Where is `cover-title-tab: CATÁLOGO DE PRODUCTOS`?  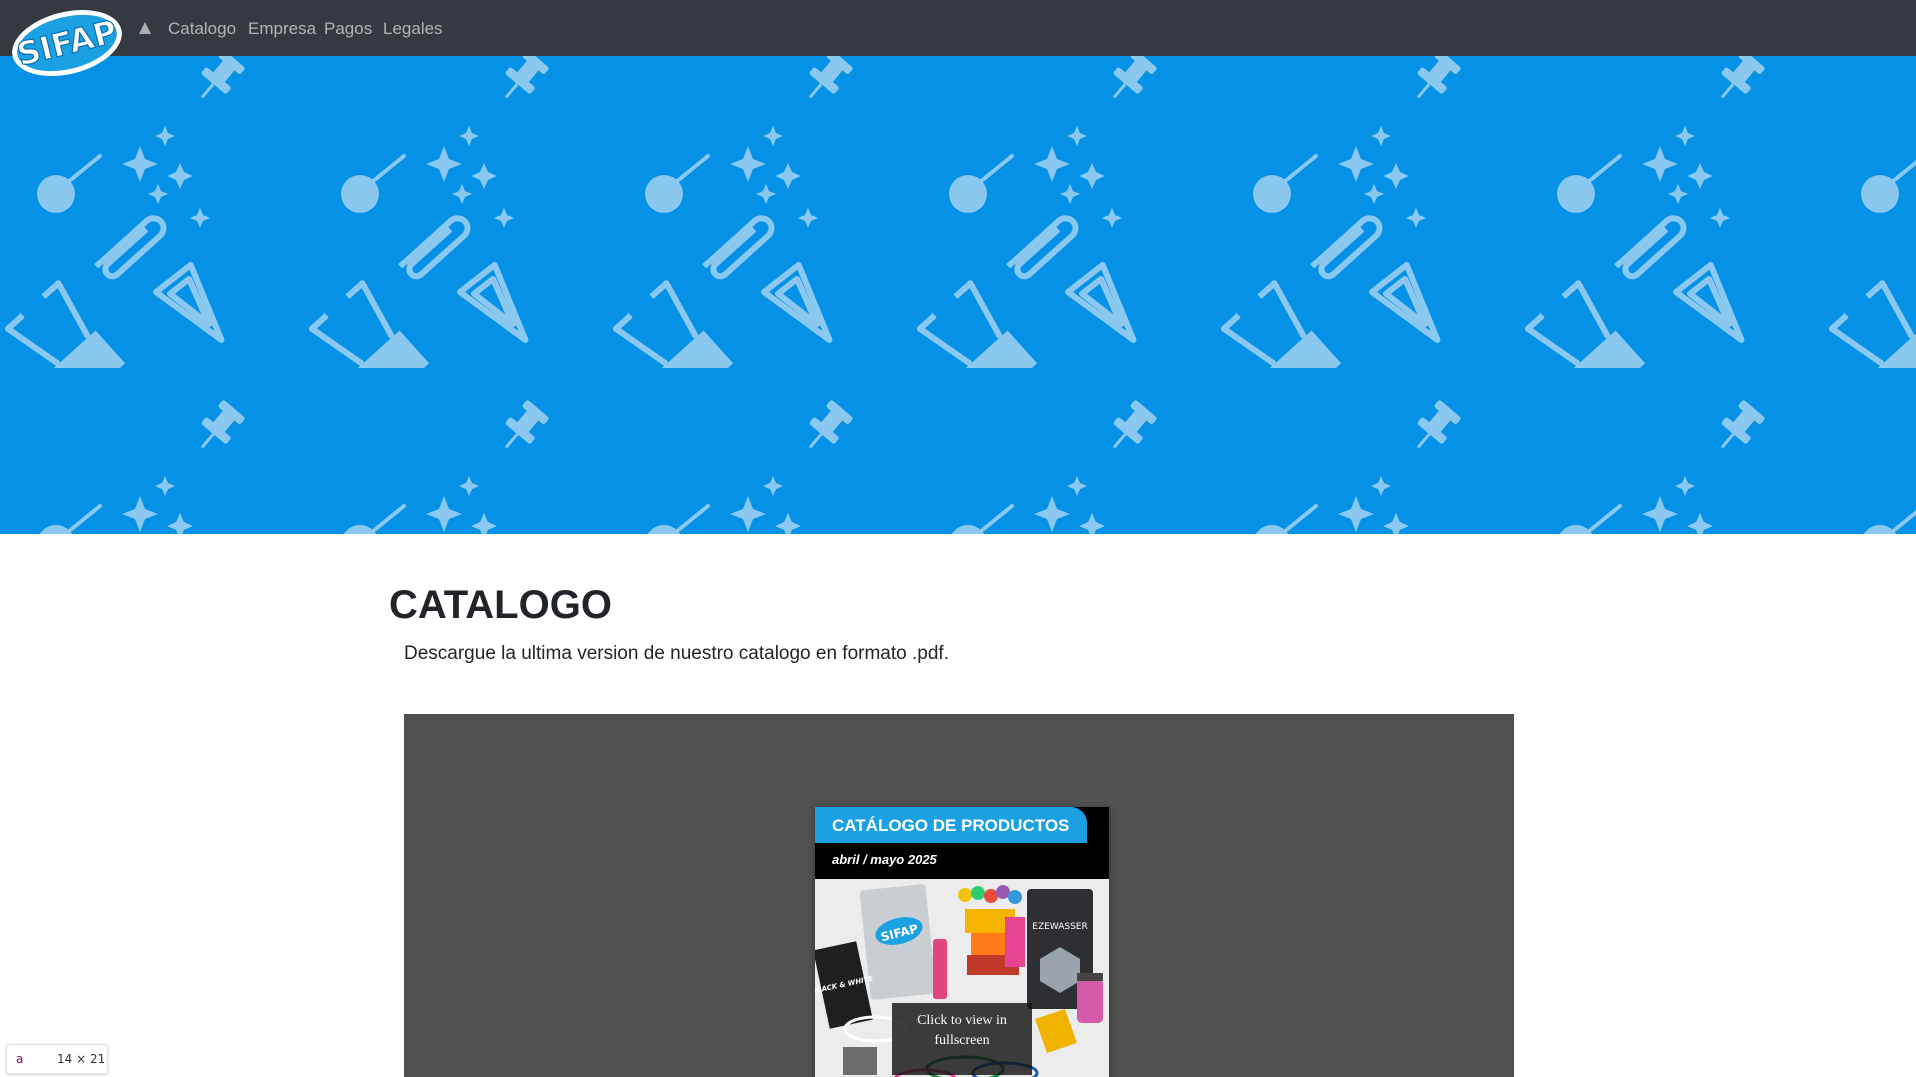
cover-title-tab: CATÁLOGO DE PRODUCTOS is located at coordinates (951, 825).